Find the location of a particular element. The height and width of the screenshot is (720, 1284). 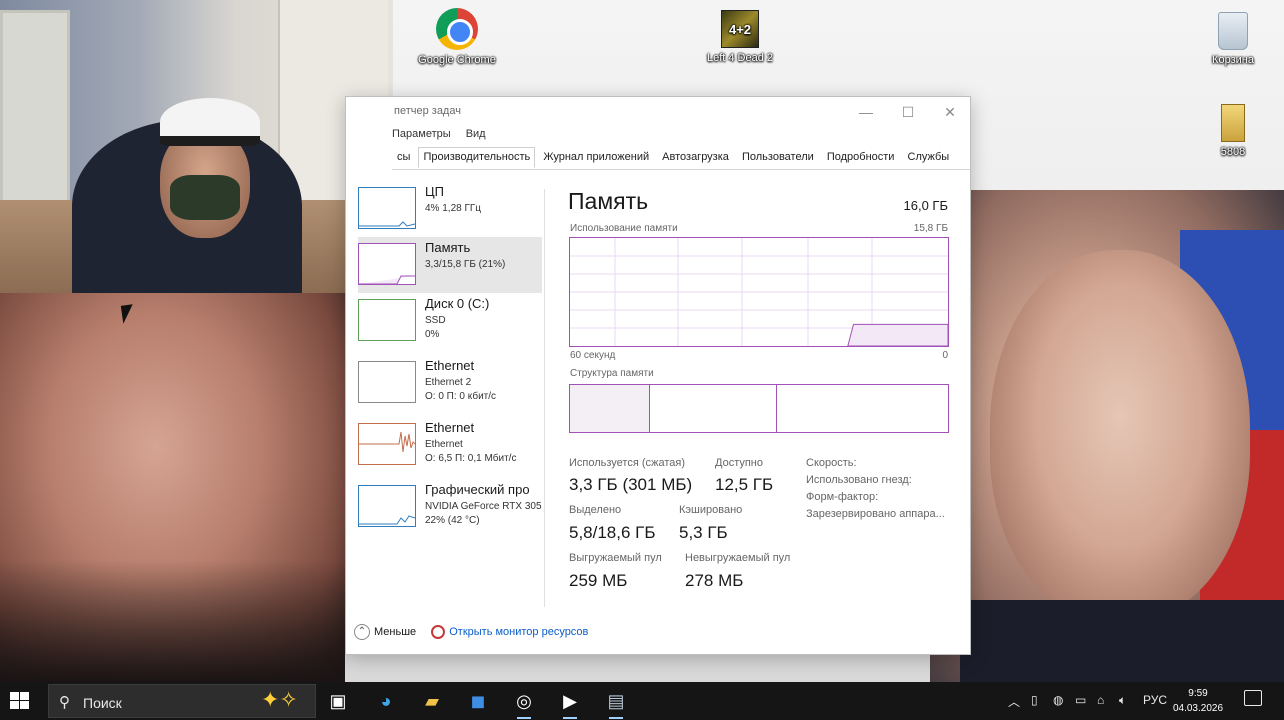

volume-icon: 🔈︎ is located at coordinates (1122, 700).